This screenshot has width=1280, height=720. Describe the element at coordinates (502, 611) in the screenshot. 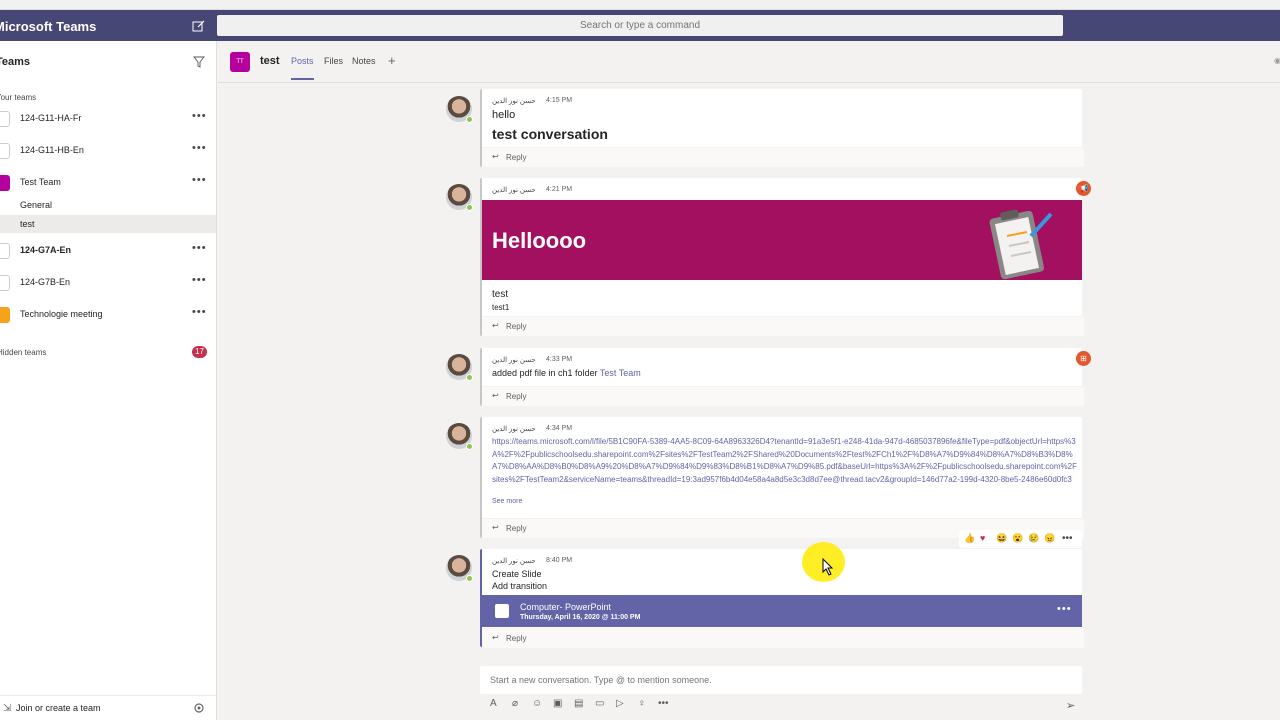

I see `calendar-icon` at that location.